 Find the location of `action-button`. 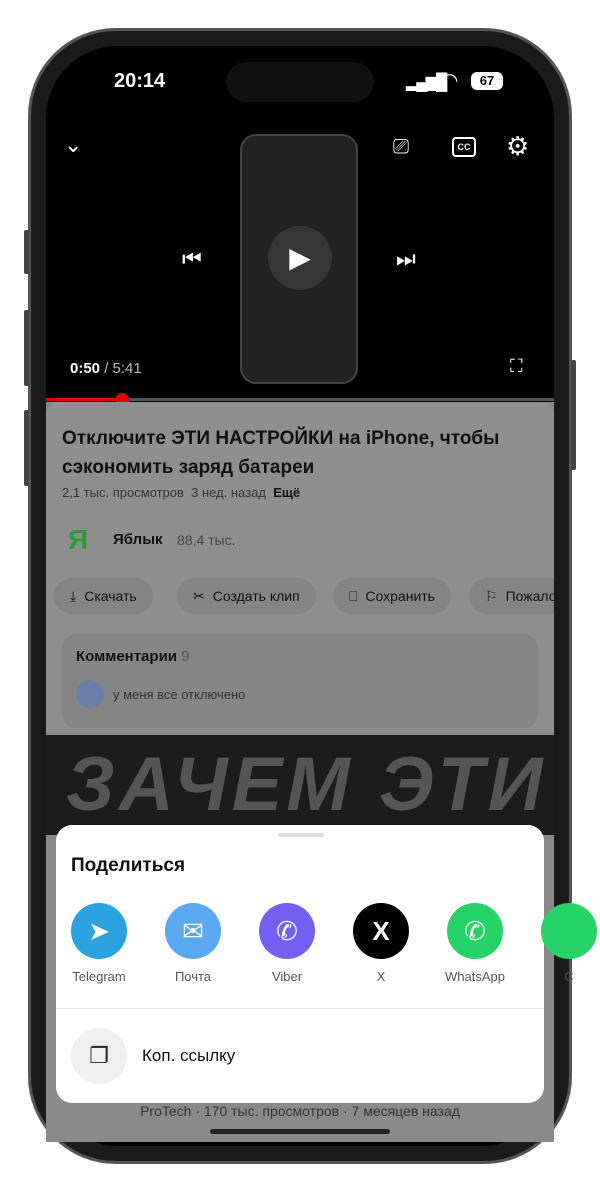

action-button is located at coordinates (26, 252).